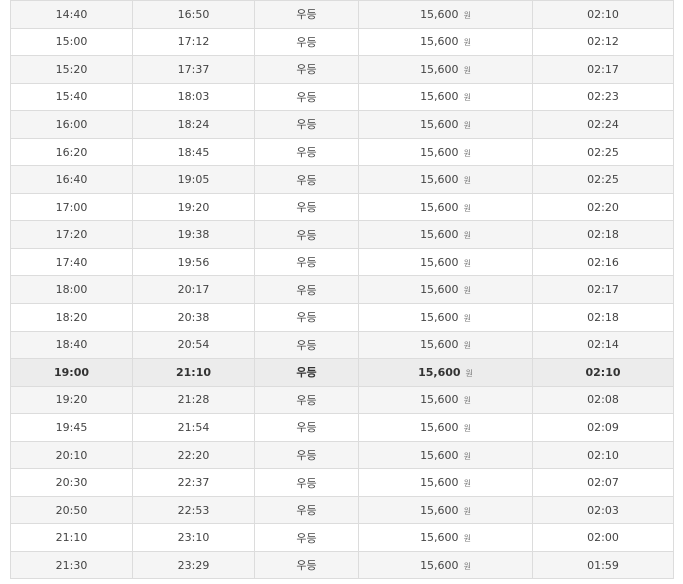  What do you see at coordinates (71, 482) in the screenshot?
I see `departure-time-cell: 20:30` at bounding box center [71, 482].